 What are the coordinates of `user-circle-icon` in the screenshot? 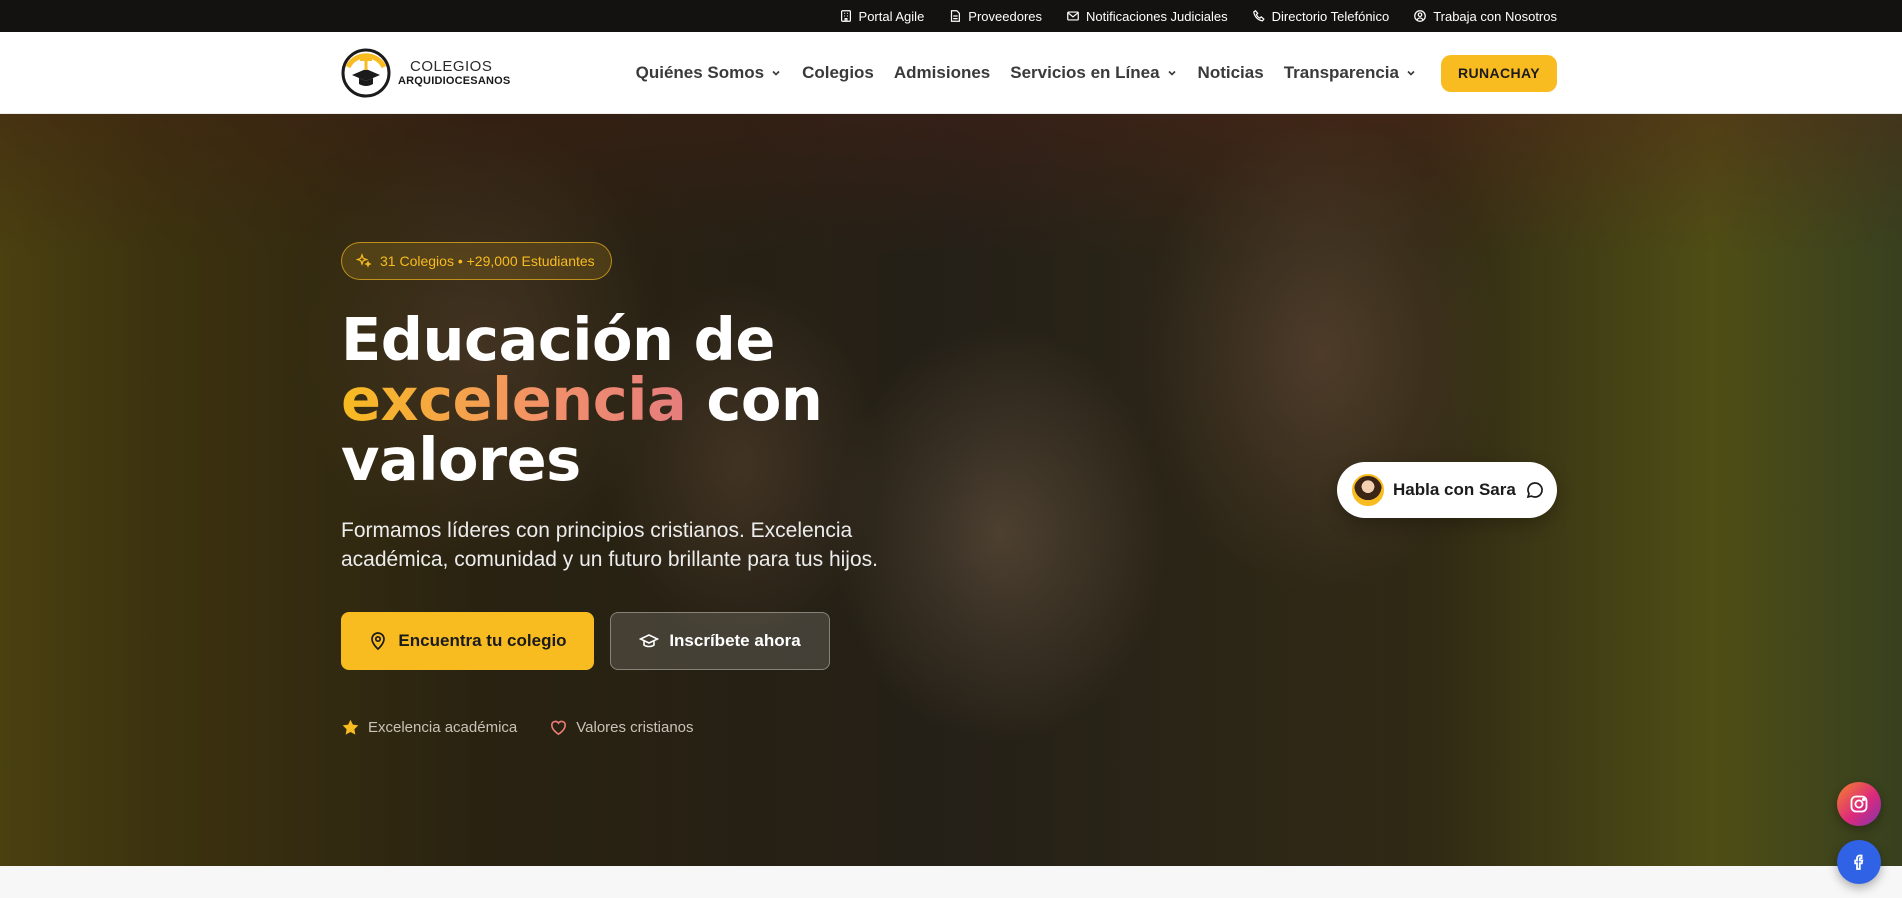 It's located at (1420, 16).